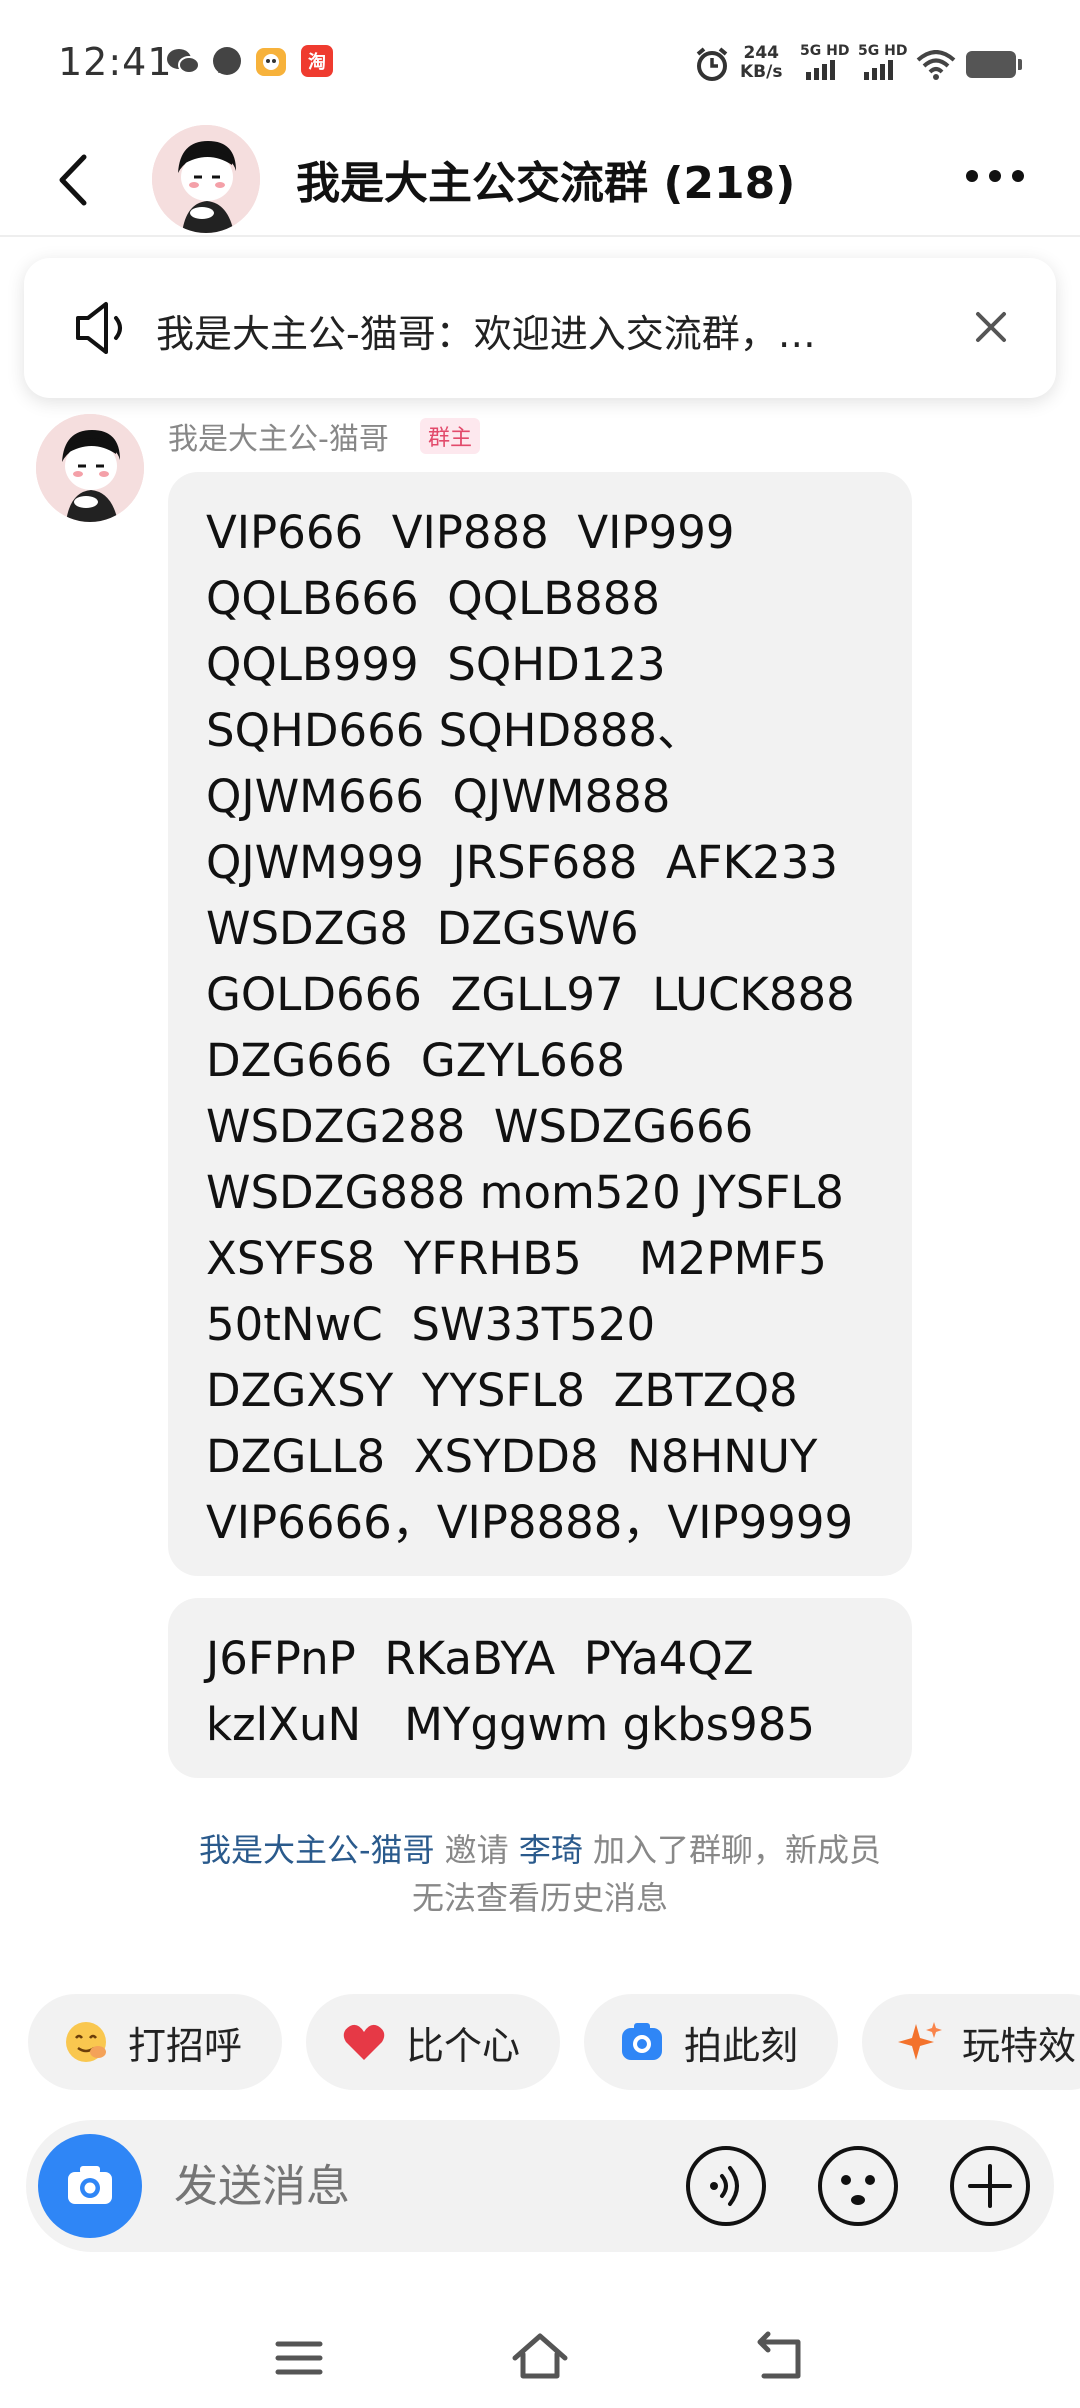 The width and height of the screenshot is (1080, 2408). What do you see at coordinates (539, 1898) in the screenshot?
I see `system-message-line2: 无法查看历史消息` at bounding box center [539, 1898].